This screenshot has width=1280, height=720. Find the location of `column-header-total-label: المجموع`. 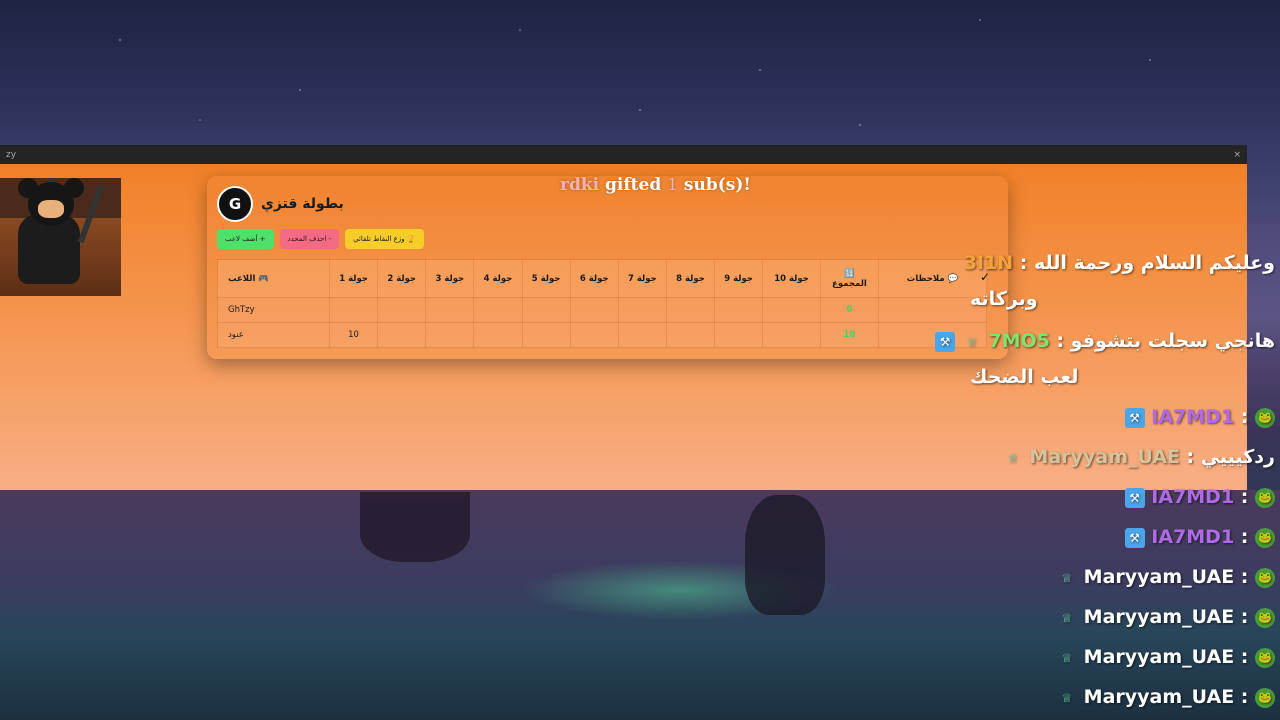

column-header-total-label: المجموع is located at coordinates (849, 283).